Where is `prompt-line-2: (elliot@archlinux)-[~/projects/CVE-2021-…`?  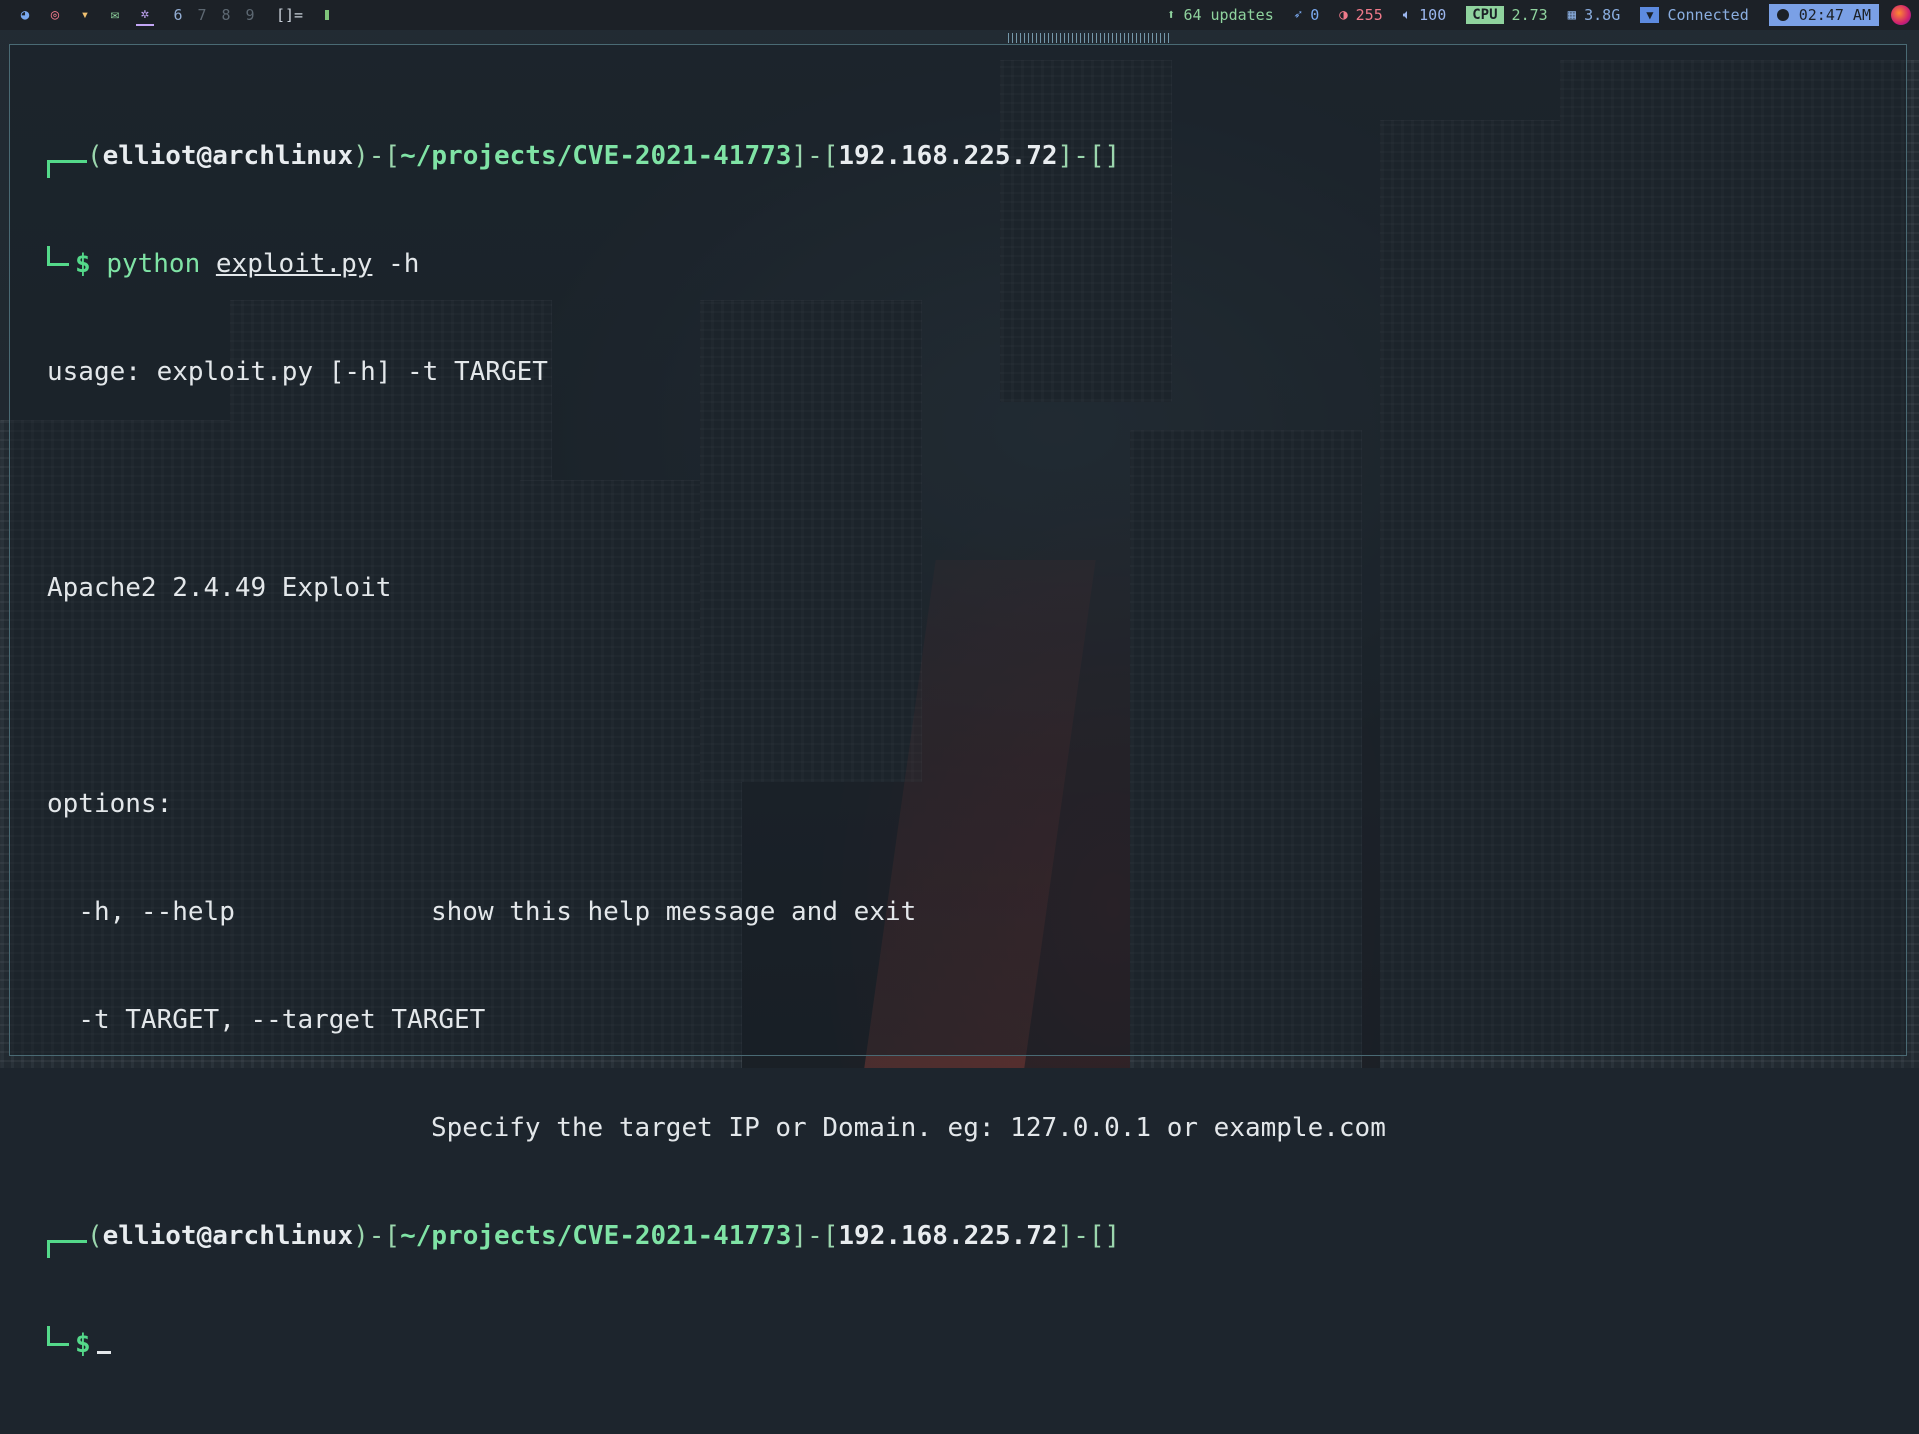
prompt-line-2: (elliot@archlinux)-[~/projects/CVE-2021-… is located at coordinates (966, 1238).